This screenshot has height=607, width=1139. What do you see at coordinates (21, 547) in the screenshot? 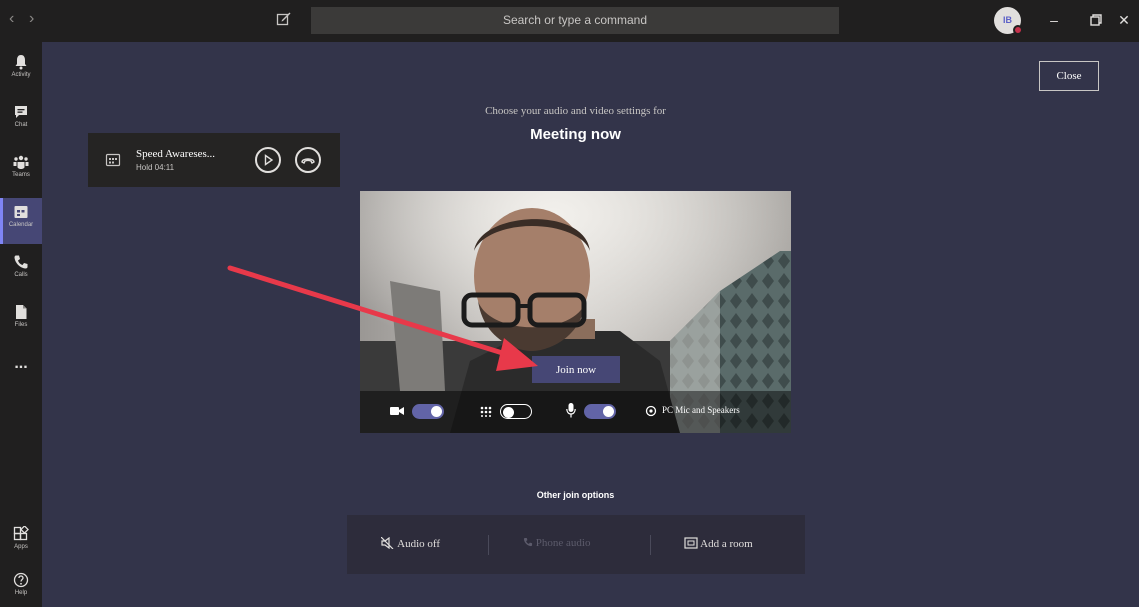
I see `rail-label: Apps` at bounding box center [21, 547].